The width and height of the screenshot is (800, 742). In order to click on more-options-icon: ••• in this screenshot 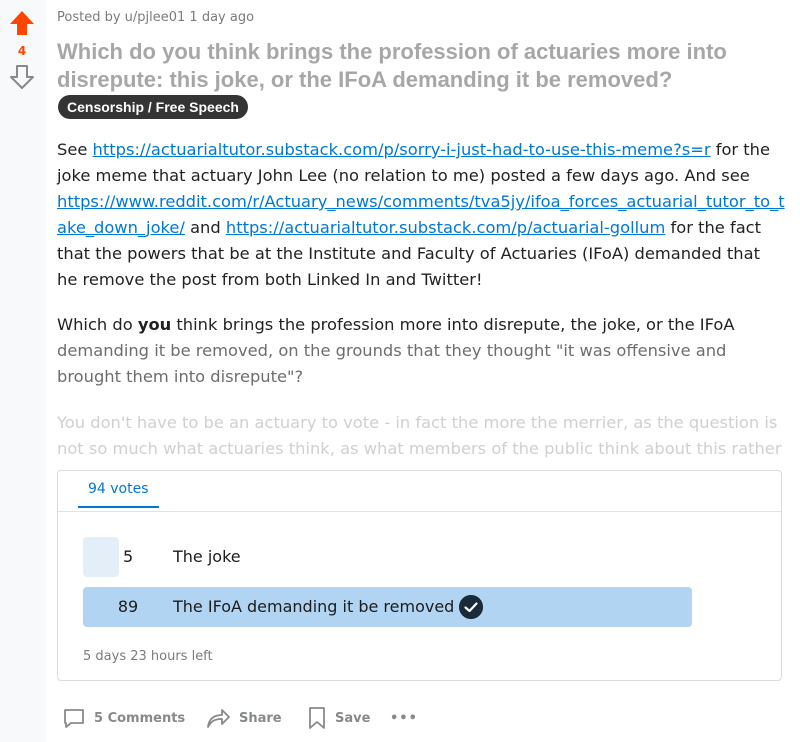, I will do `click(404, 718)`.